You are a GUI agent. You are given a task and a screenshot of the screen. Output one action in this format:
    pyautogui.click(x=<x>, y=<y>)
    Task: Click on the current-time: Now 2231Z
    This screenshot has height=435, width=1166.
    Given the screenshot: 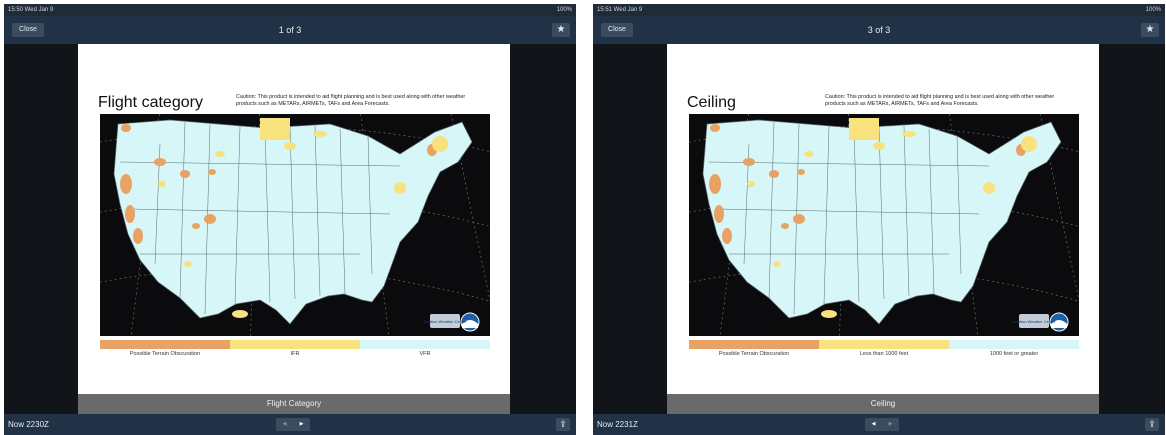 What is the action you would take?
    pyautogui.click(x=617, y=424)
    